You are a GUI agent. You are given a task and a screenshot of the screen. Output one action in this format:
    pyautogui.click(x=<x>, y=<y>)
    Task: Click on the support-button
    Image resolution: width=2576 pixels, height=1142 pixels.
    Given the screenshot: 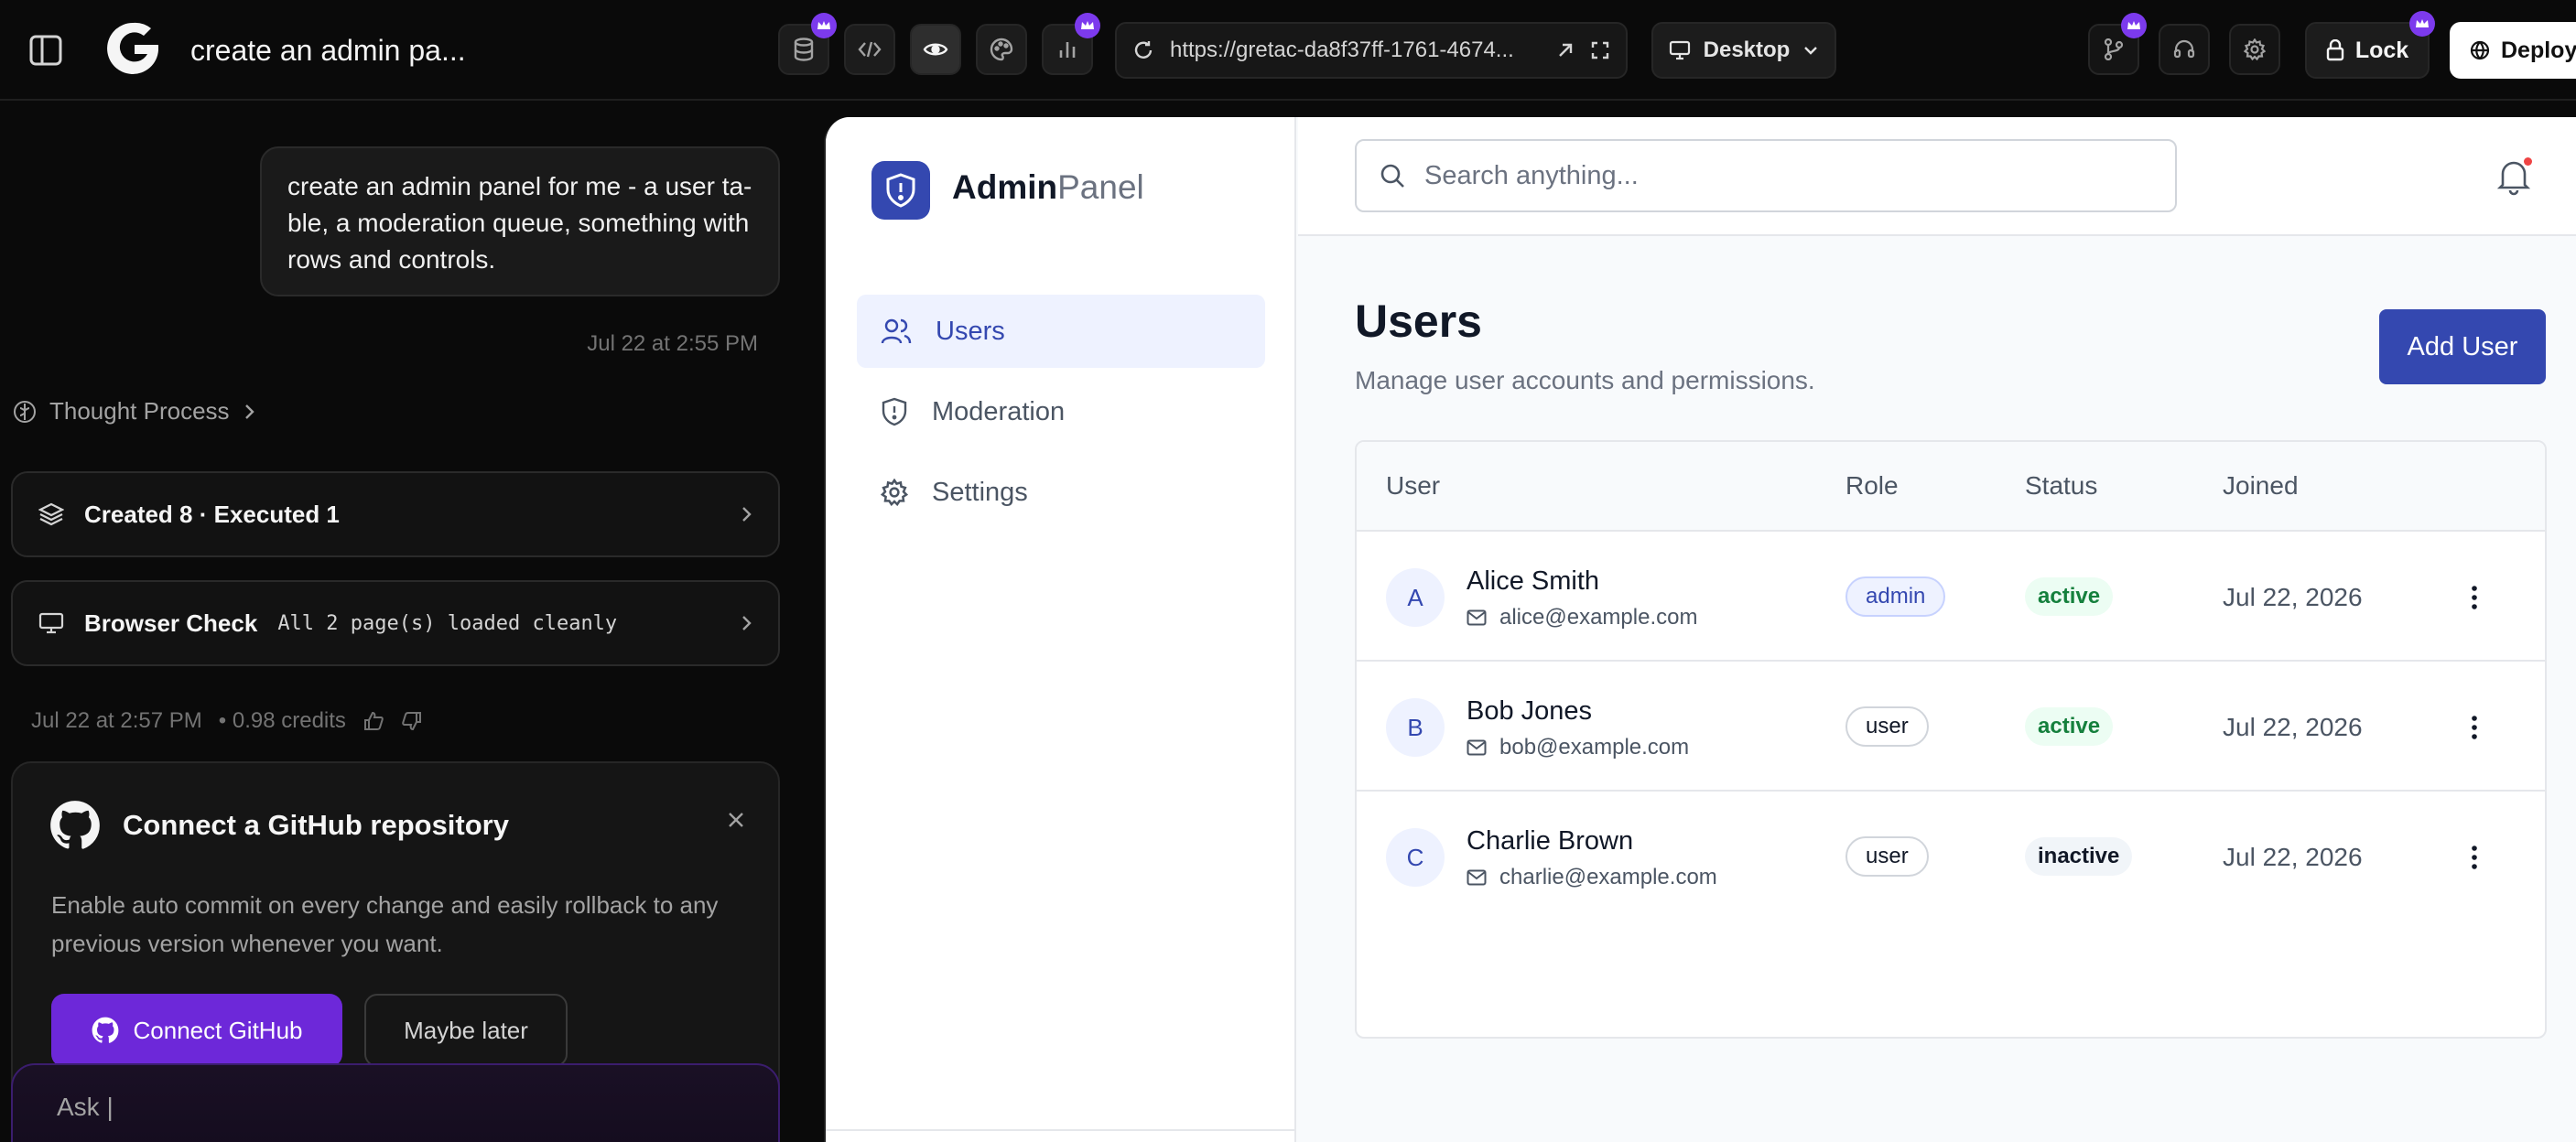 What is the action you would take?
    pyautogui.click(x=2185, y=49)
    